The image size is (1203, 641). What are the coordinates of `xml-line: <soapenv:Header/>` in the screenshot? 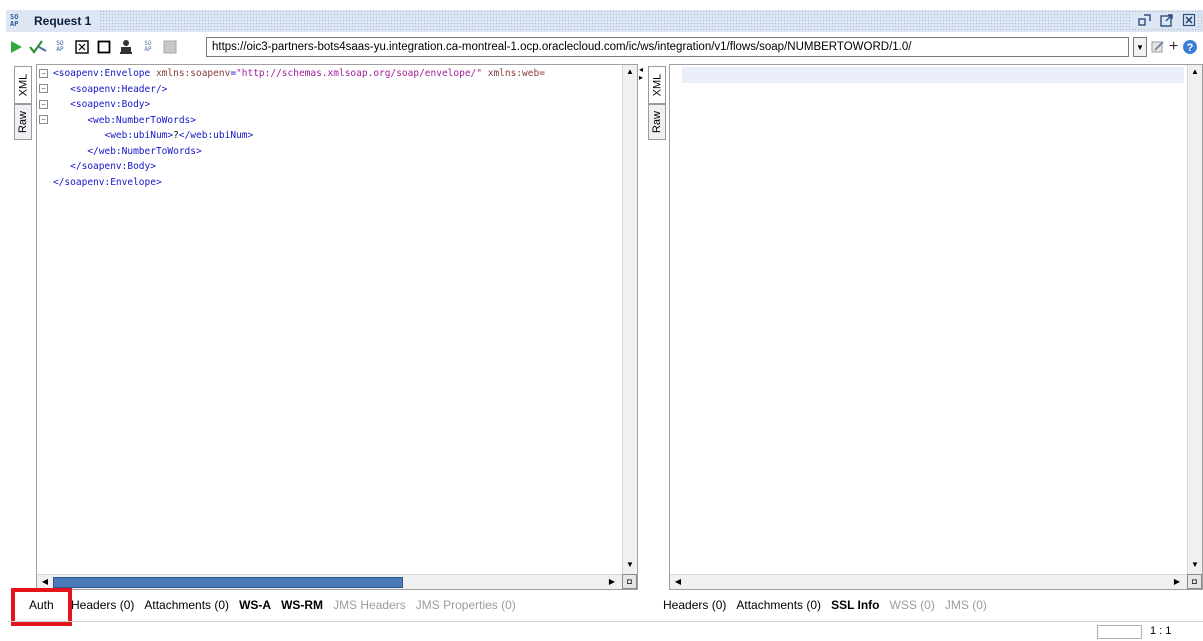 It's located at (299, 90).